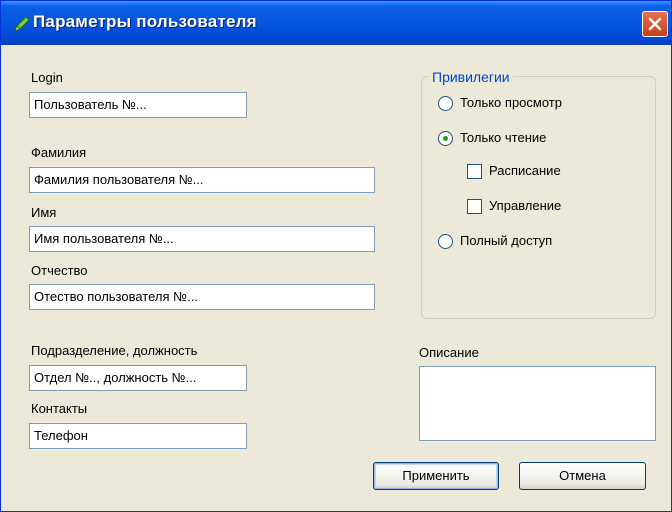 Image resolution: width=672 pixels, height=512 pixels. I want to click on contacts-field: Телефон, so click(138, 436).